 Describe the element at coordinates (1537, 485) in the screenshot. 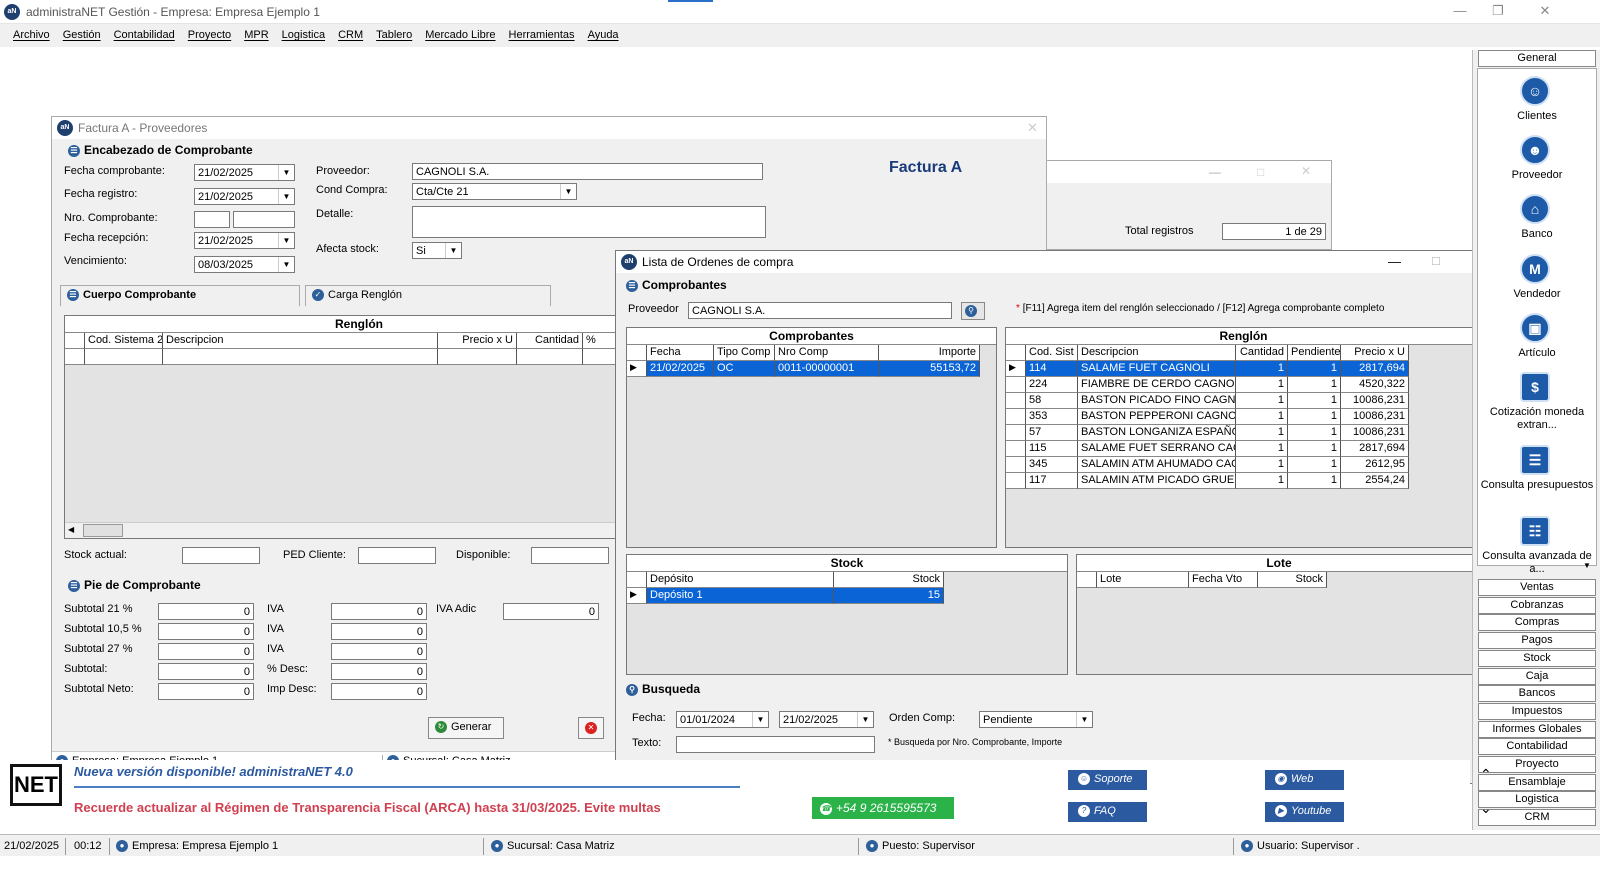

I see `shortcut-consulta-presupuestos: Consulta presupuestos` at that location.